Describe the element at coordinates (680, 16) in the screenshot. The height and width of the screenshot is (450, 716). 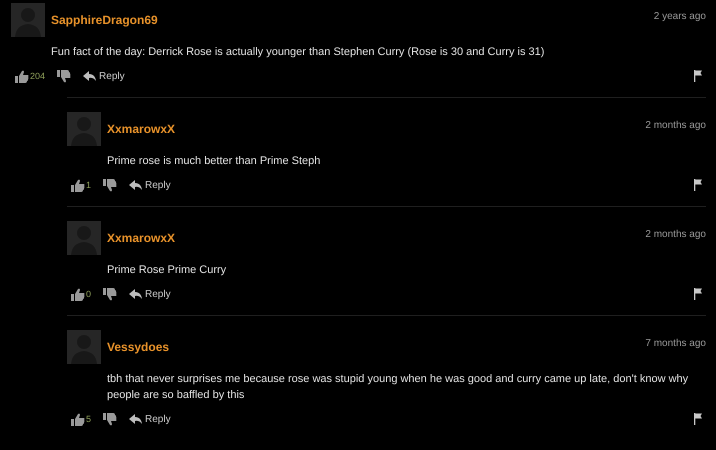
I see `timestamp: 2 years ago` at that location.